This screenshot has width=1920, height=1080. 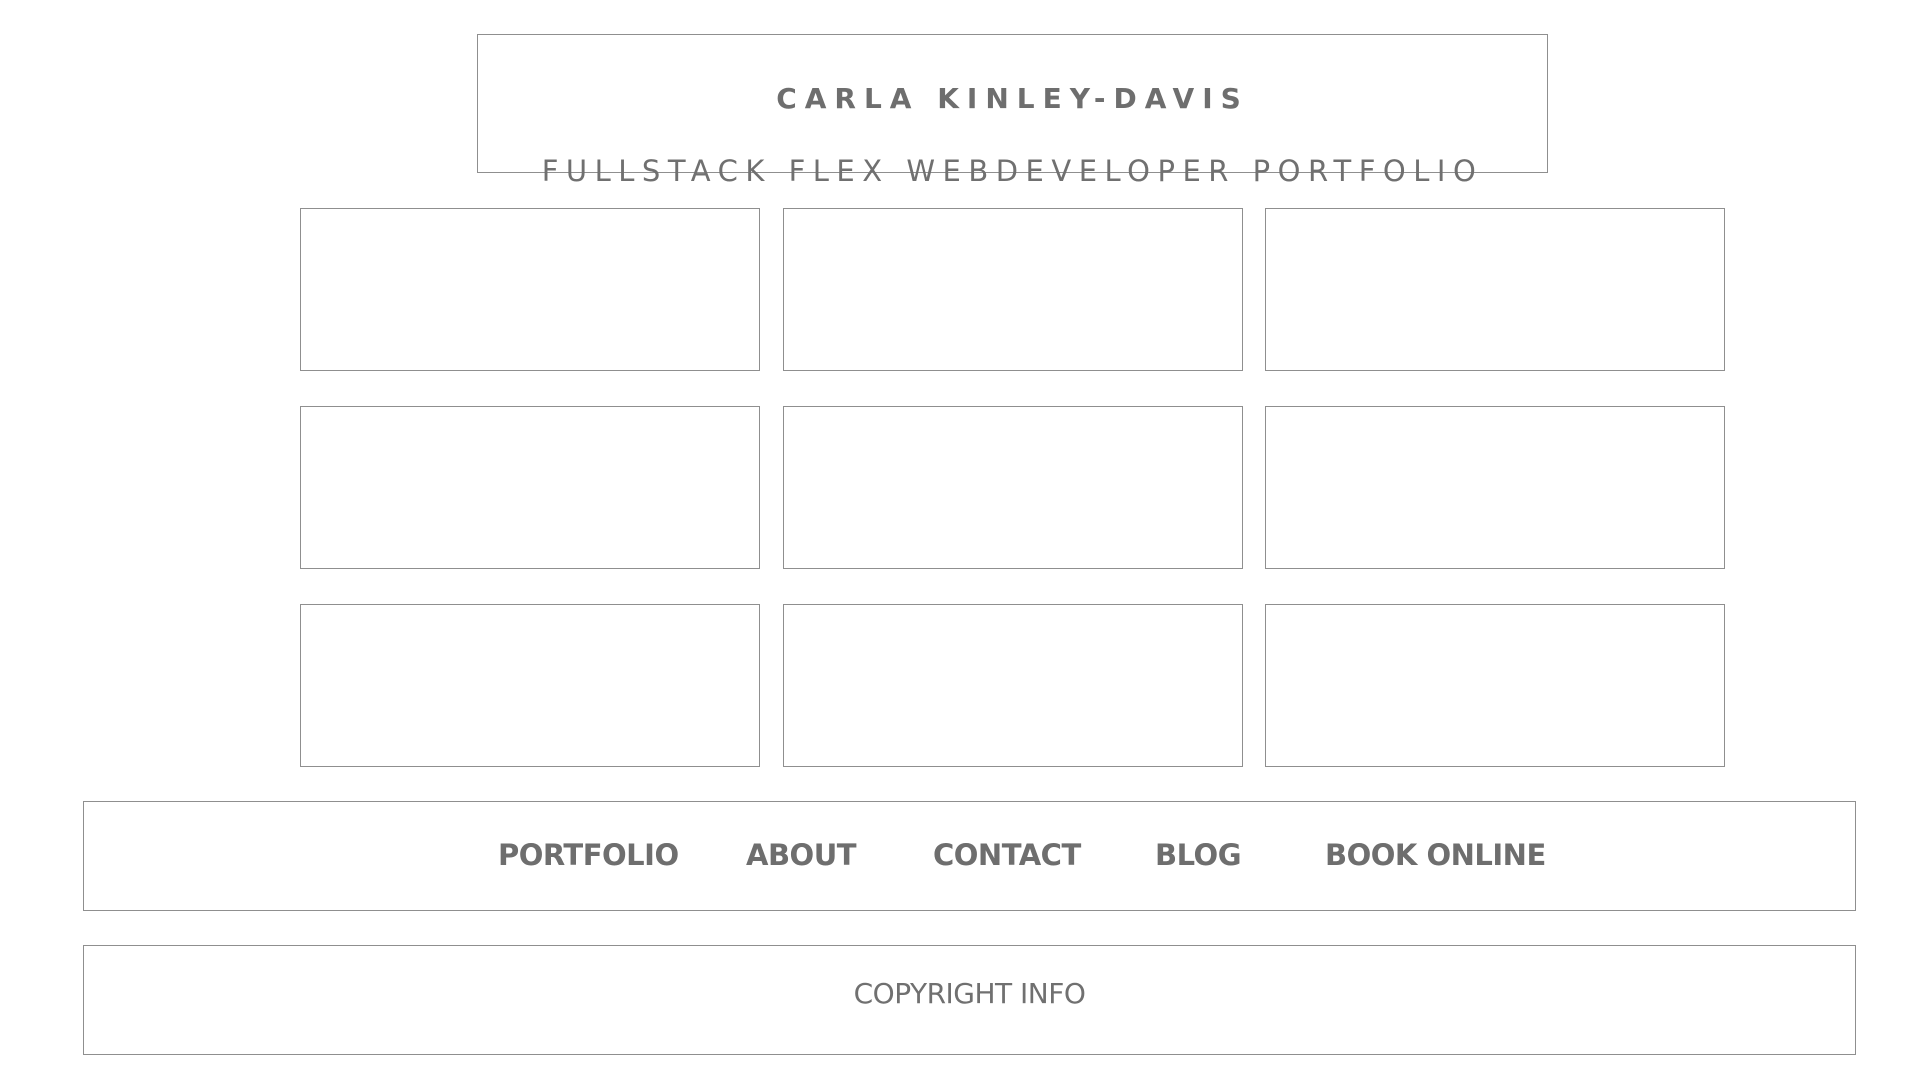 I want to click on site-subtitle: FULLSTACK FLEX WEBDEVELOPER PORTFOLIO, so click(x=1012, y=171).